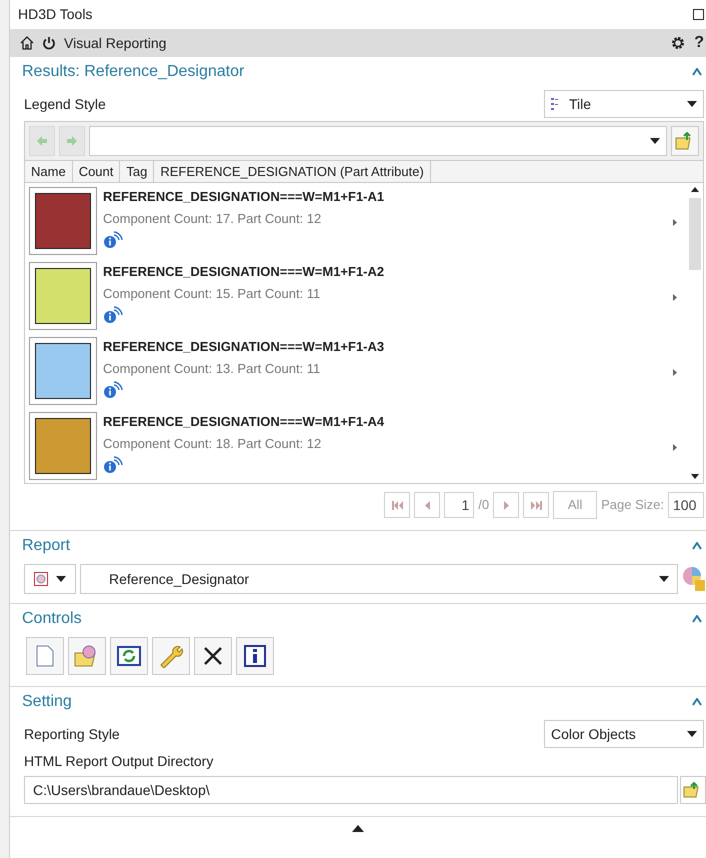  Describe the element at coordinates (678, 43) in the screenshot. I see `settings-icon` at that location.